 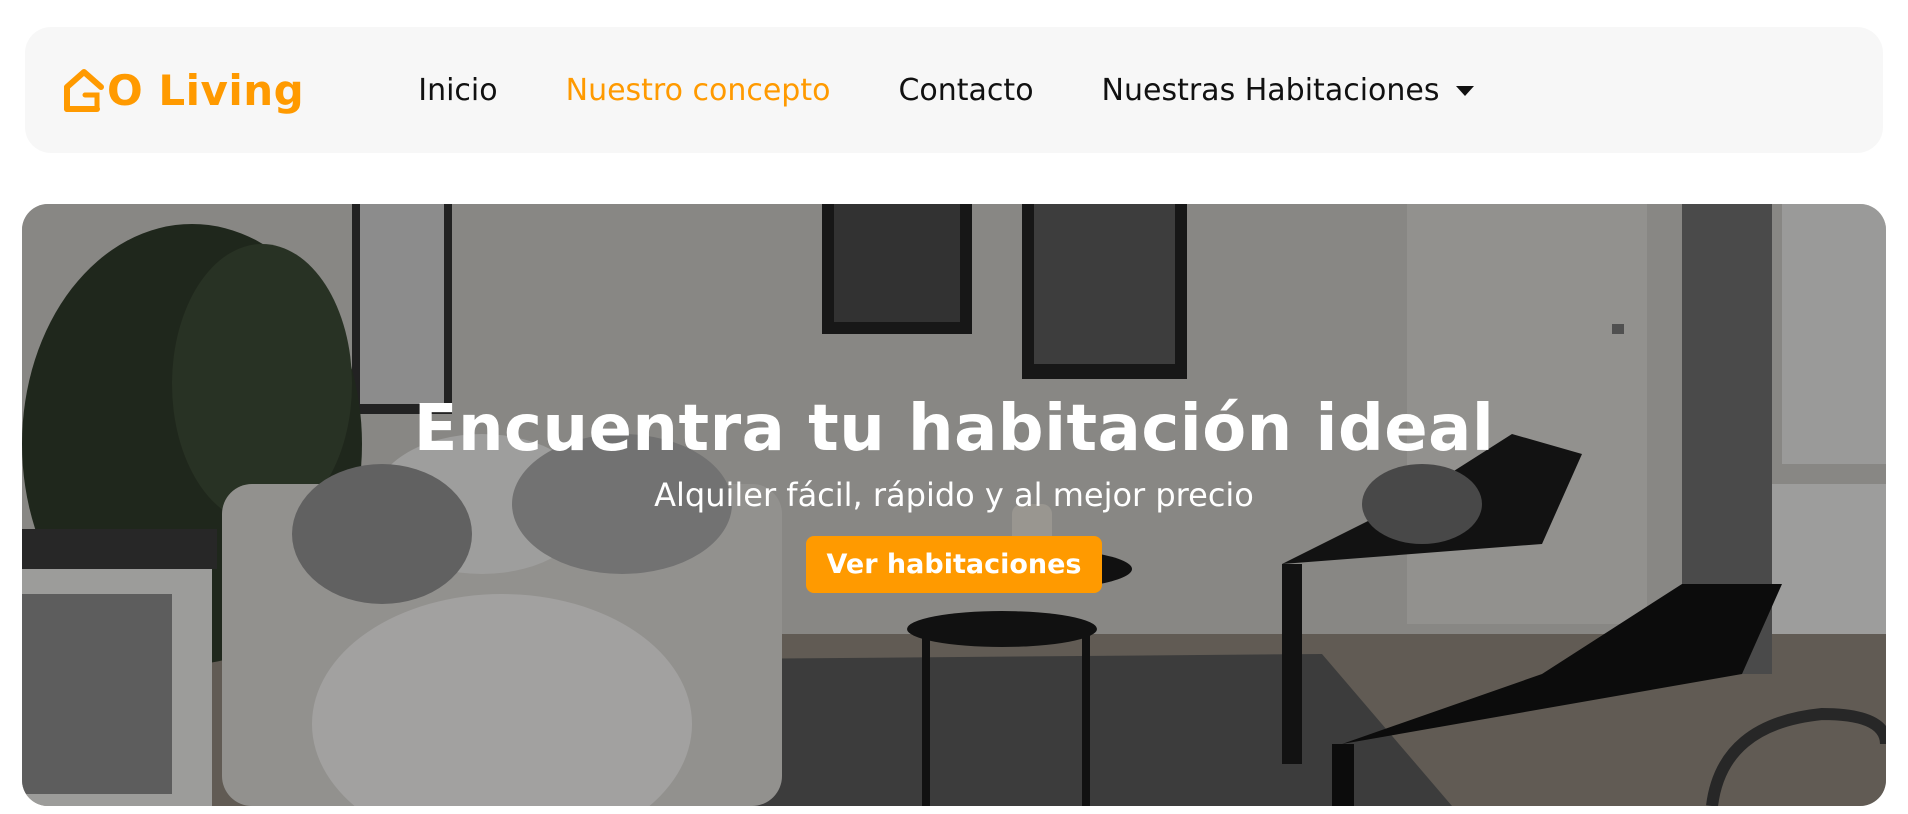 What do you see at coordinates (965, 90) in the screenshot?
I see `nav-link-contacto: Contacto` at bounding box center [965, 90].